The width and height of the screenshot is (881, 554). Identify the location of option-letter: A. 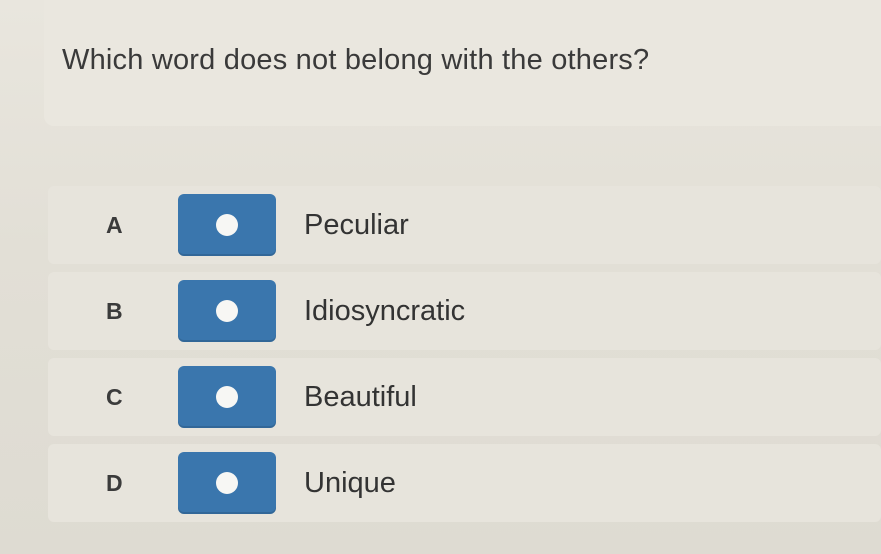
(114, 224).